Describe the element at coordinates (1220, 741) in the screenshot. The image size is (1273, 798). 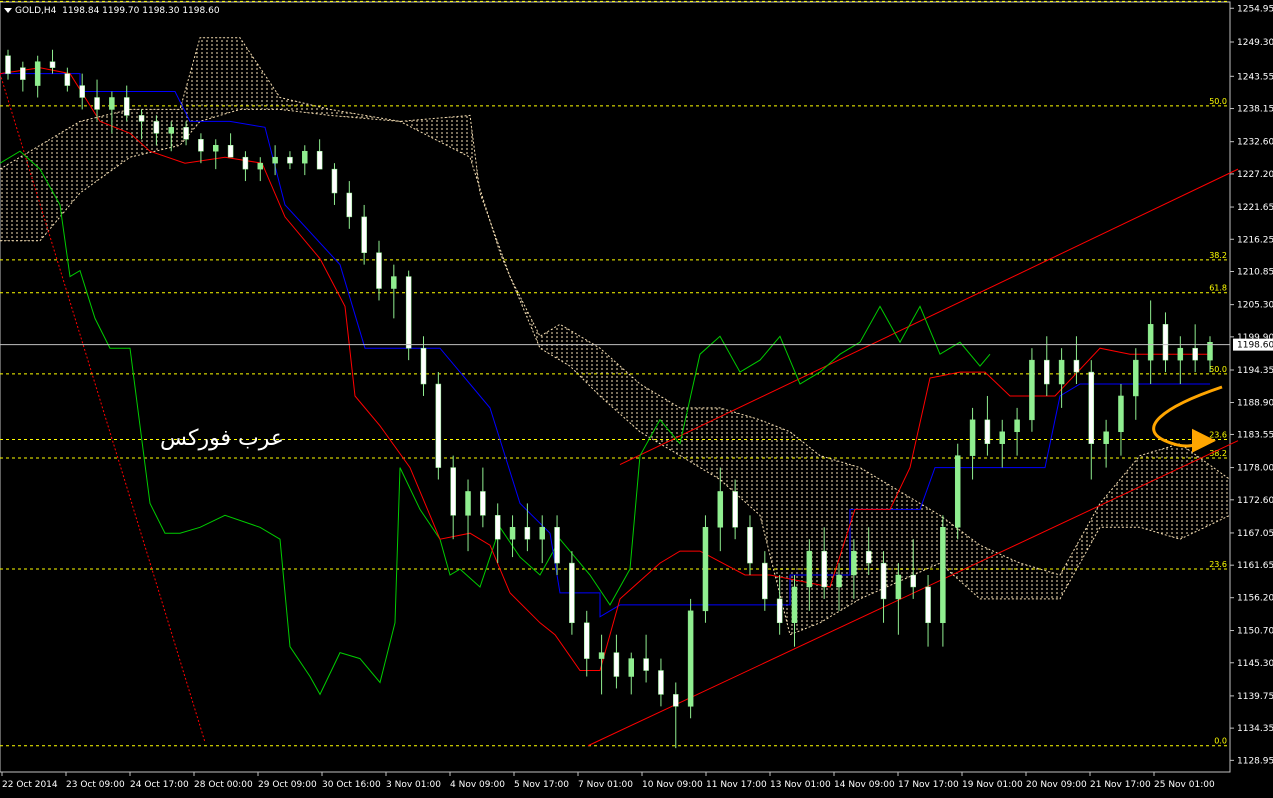
I see `fib-label-8: 0.0` at that location.